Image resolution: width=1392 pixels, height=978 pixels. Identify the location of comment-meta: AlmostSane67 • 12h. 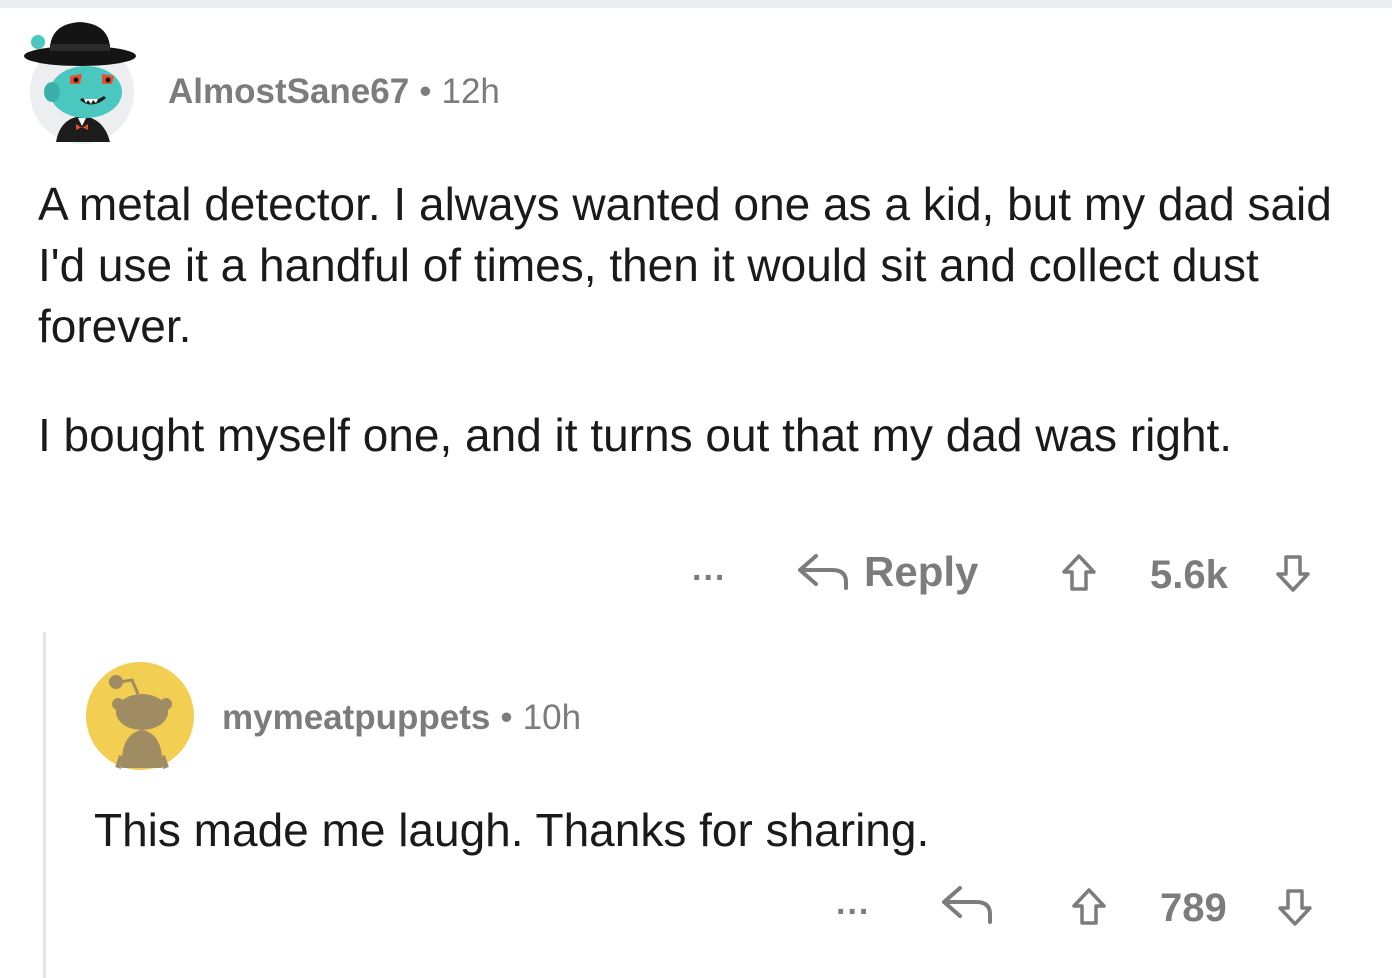
(334, 92).